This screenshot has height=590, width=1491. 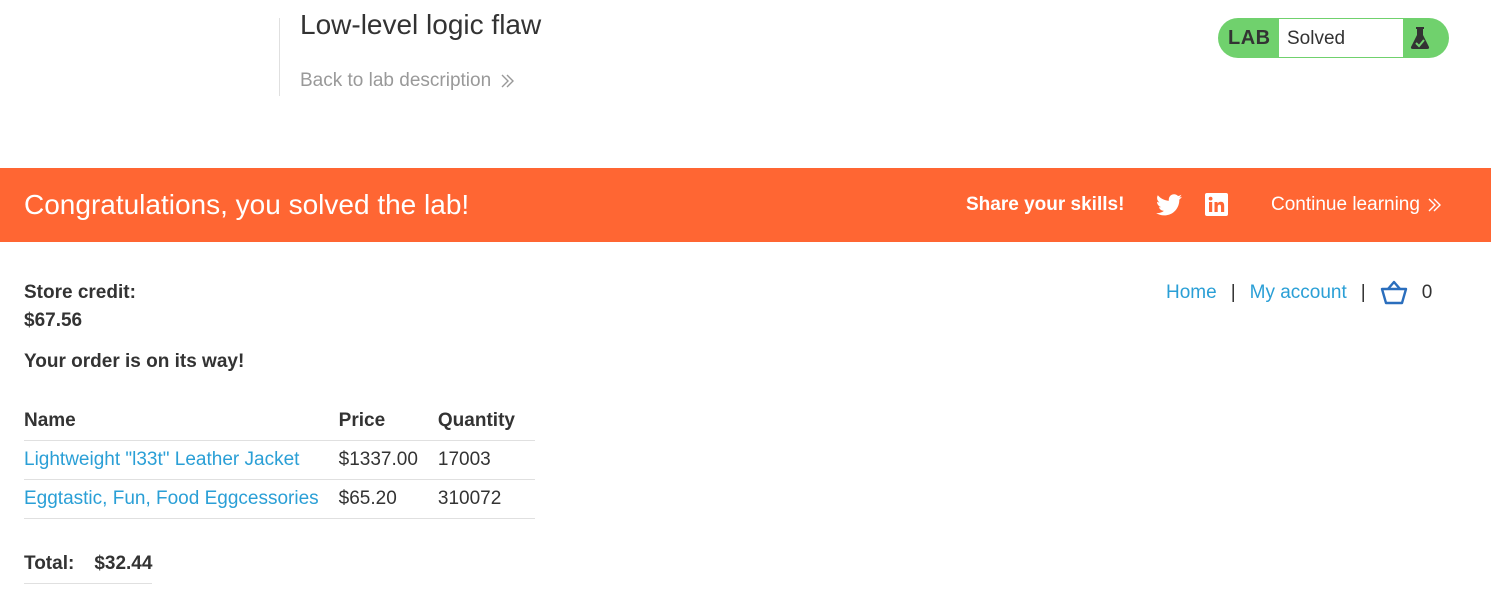 I want to click on twitter-icon, so click(x=1169, y=205).